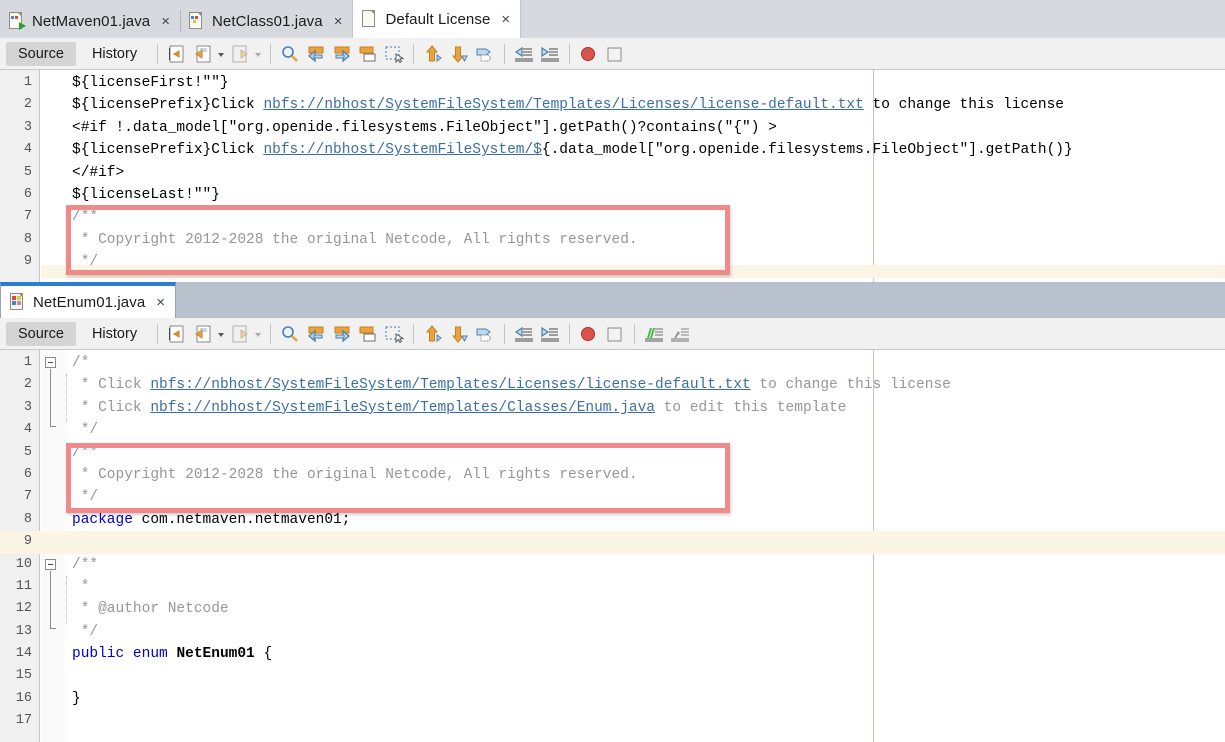  Describe the element at coordinates (612, 497) in the screenshot. I see `code-line: 7 */` at that location.